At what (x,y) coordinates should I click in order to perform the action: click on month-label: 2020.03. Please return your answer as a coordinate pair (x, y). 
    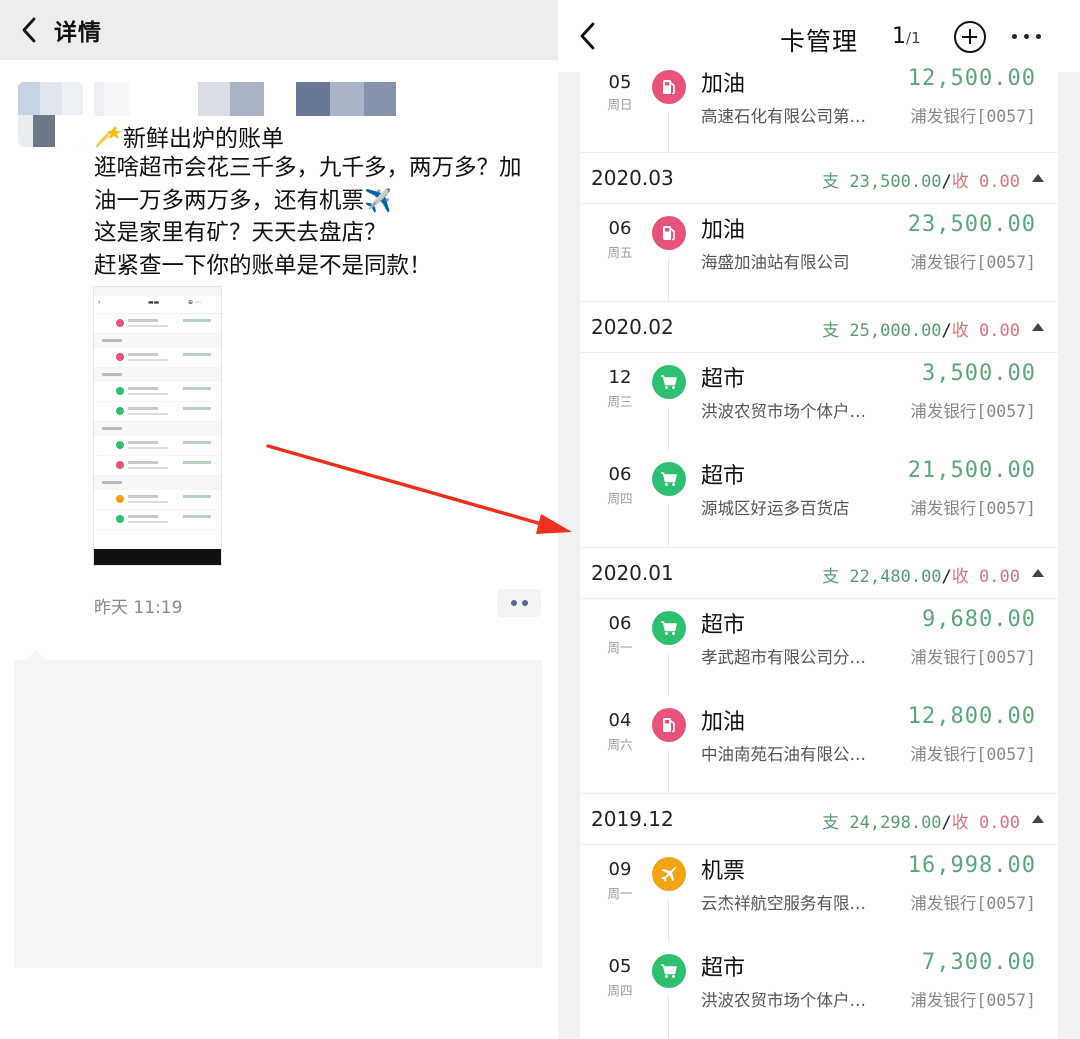
    Looking at the image, I should click on (632, 178).